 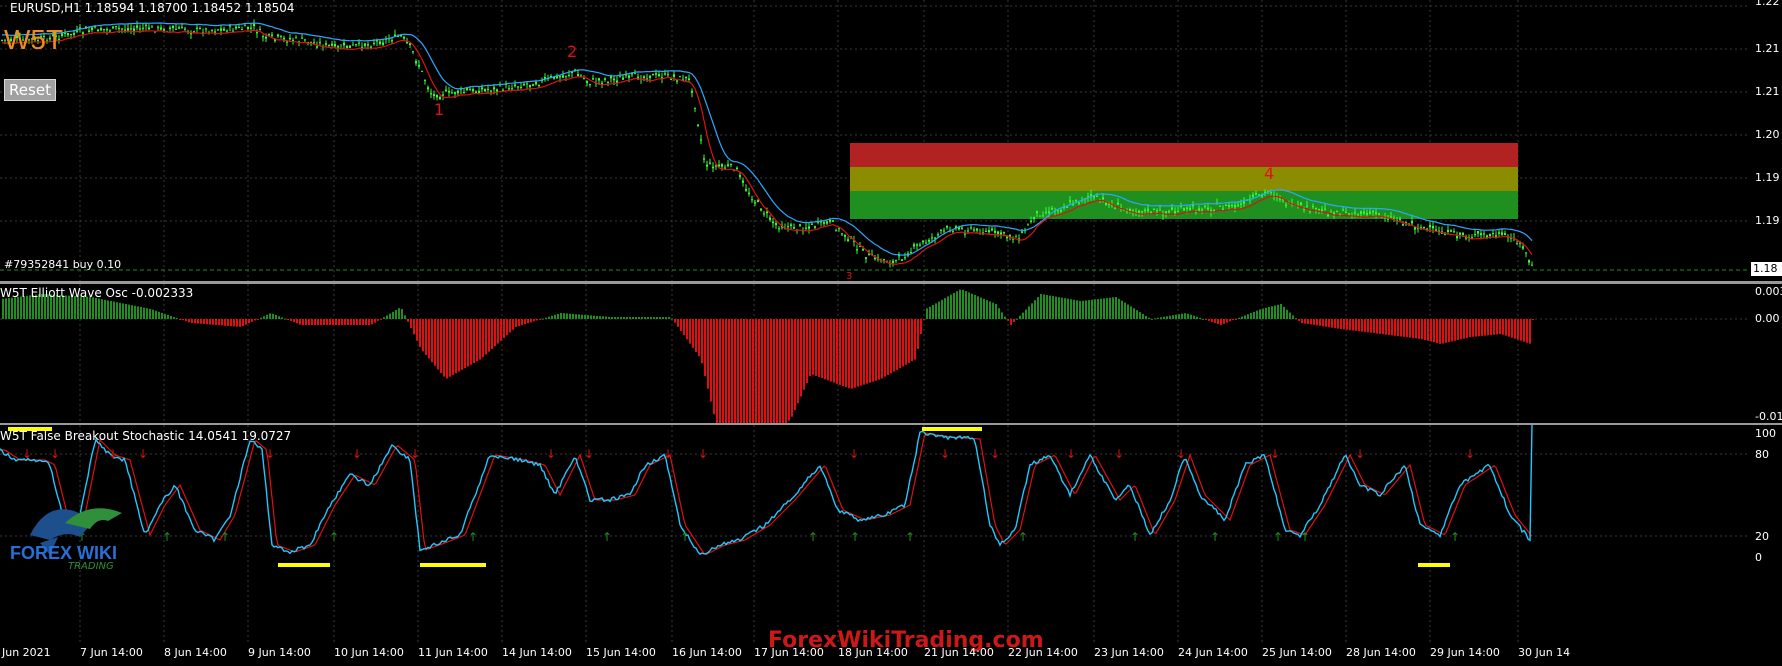 What do you see at coordinates (1766, 534) in the screenshot?
I see `stochastic-scale: 100 80 20 0` at bounding box center [1766, 534].